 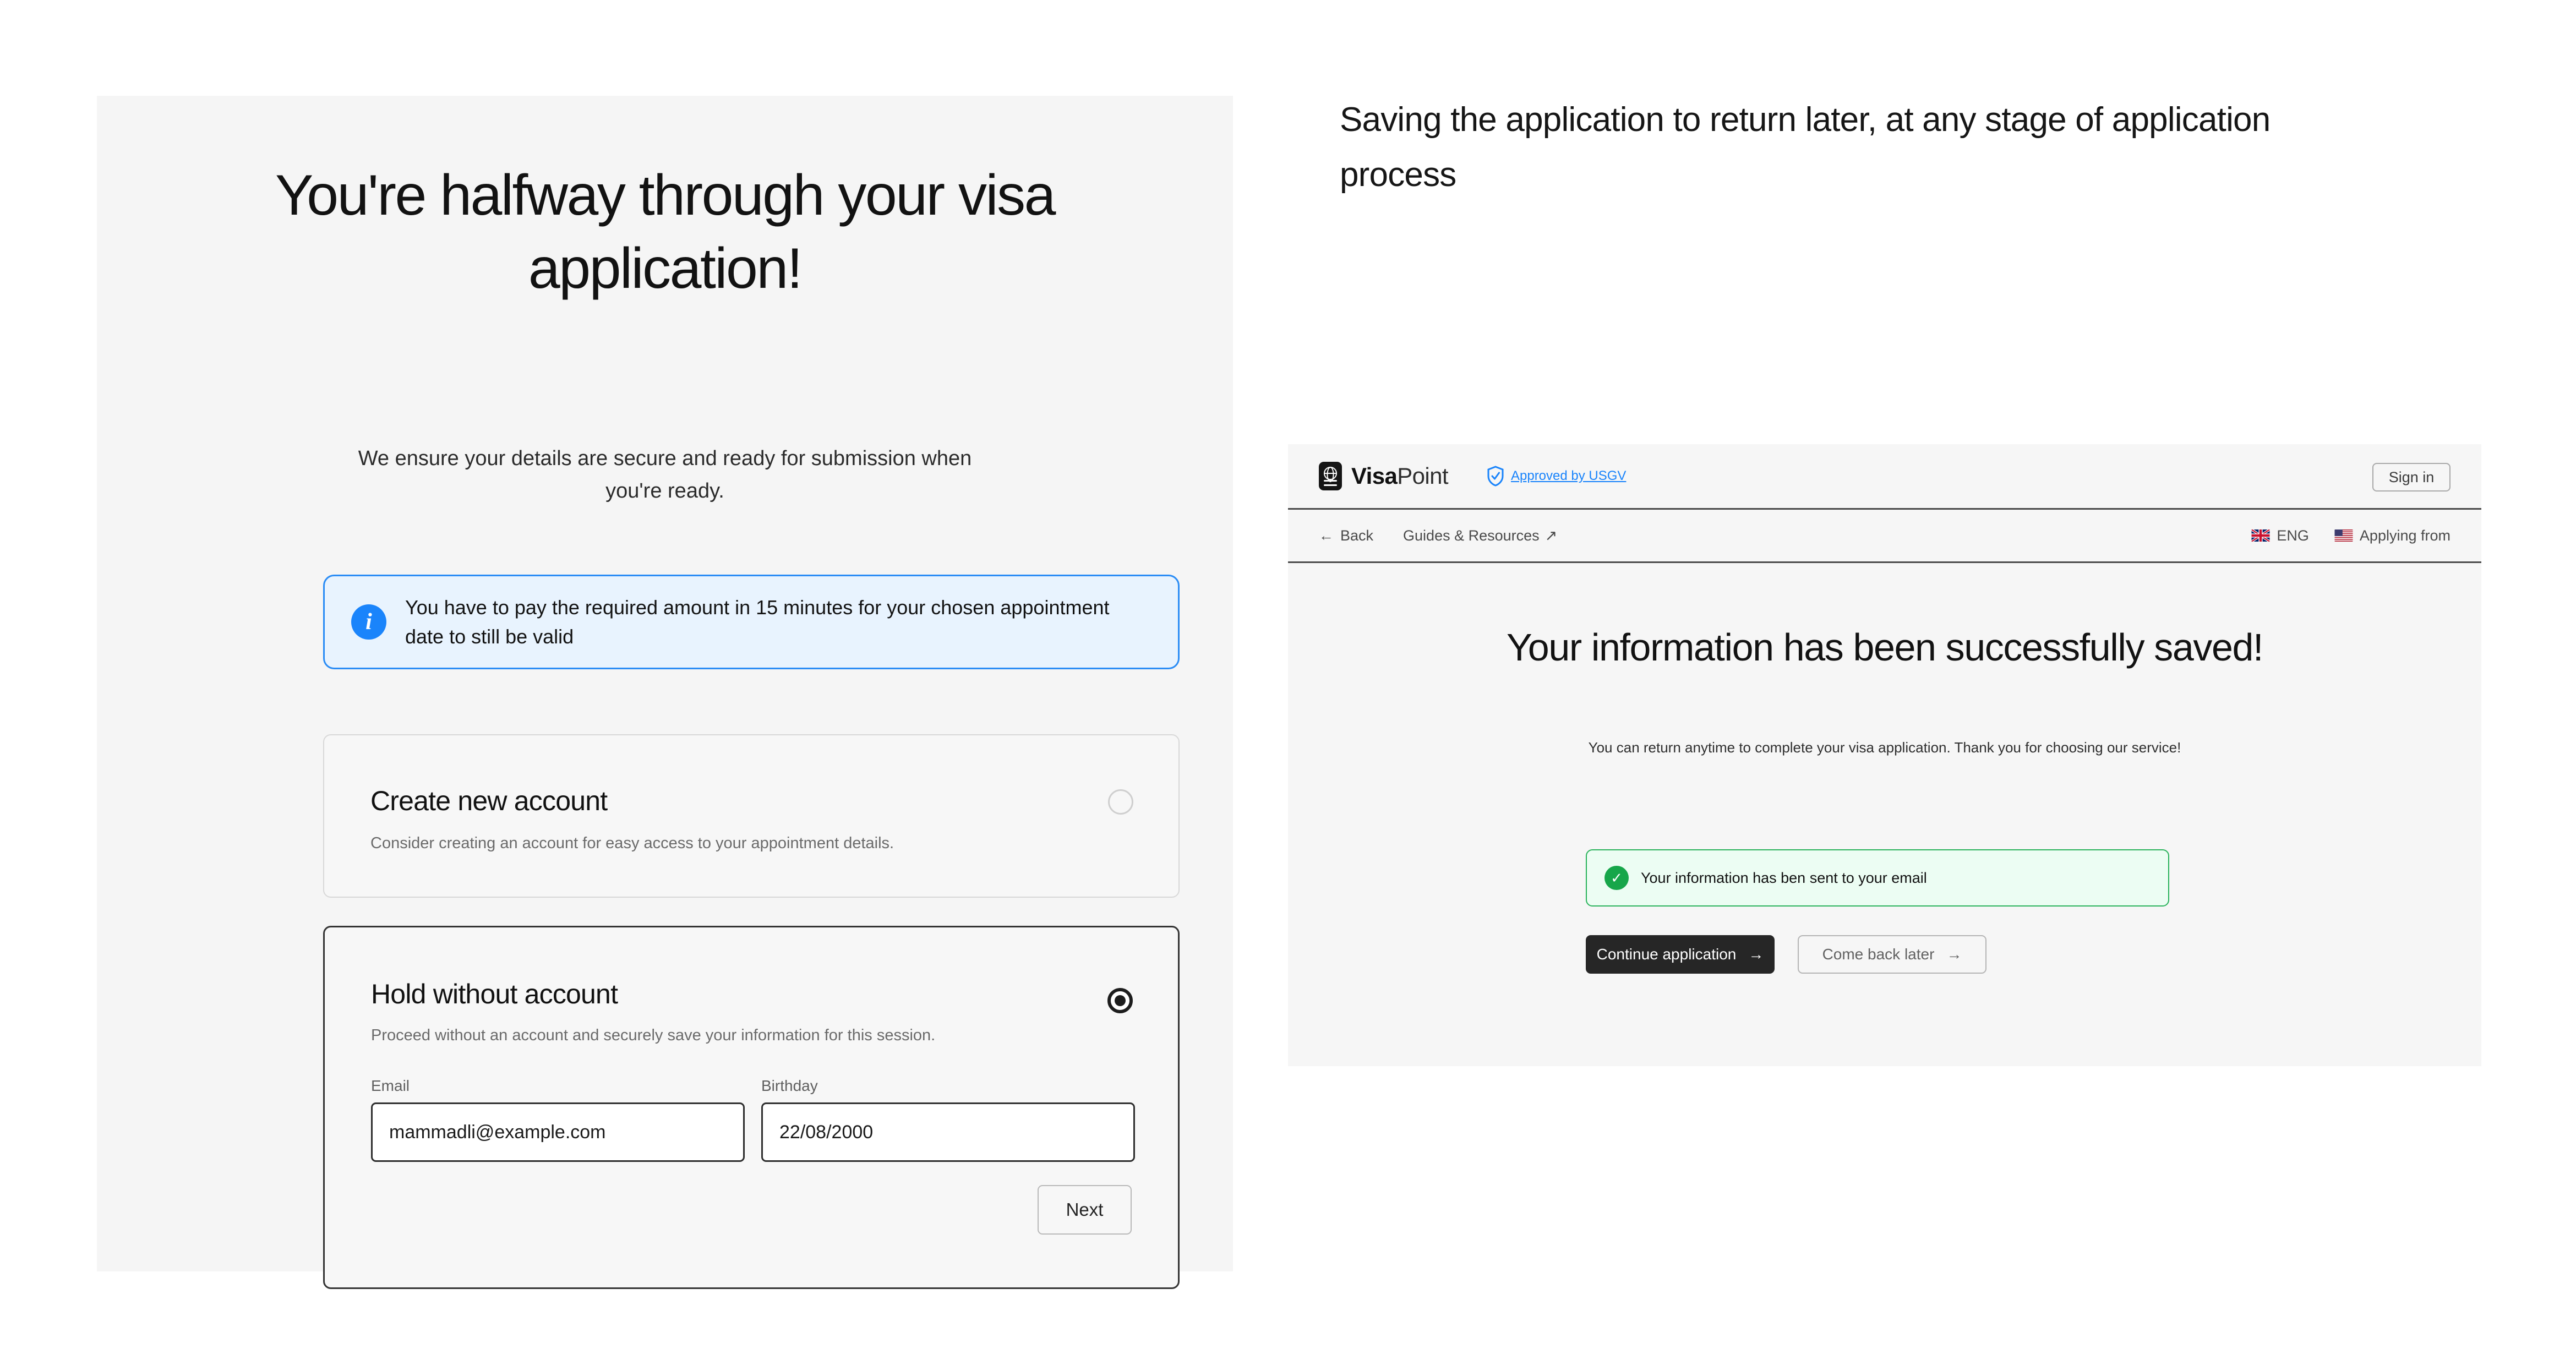 I want to click on back-label: Back, so click(x=1357, y=535).